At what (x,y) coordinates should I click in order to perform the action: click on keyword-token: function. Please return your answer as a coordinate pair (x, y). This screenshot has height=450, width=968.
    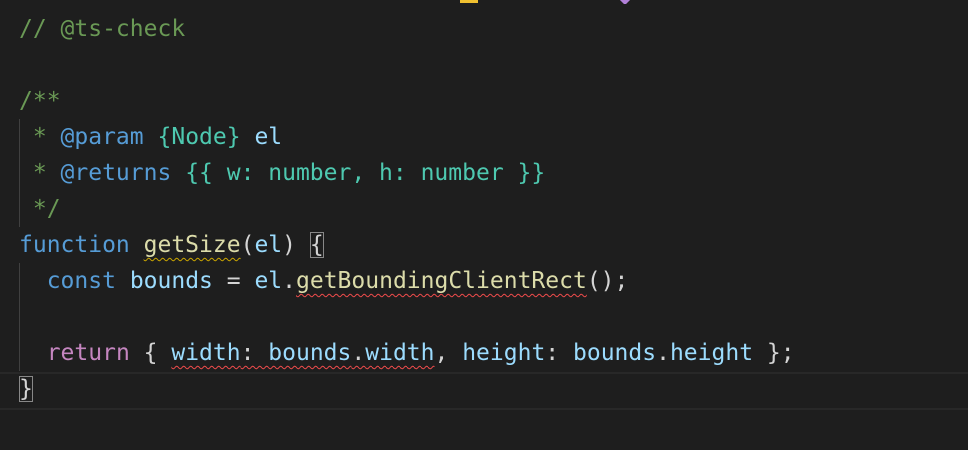
    Looking at the image, I should click on (74, 245).